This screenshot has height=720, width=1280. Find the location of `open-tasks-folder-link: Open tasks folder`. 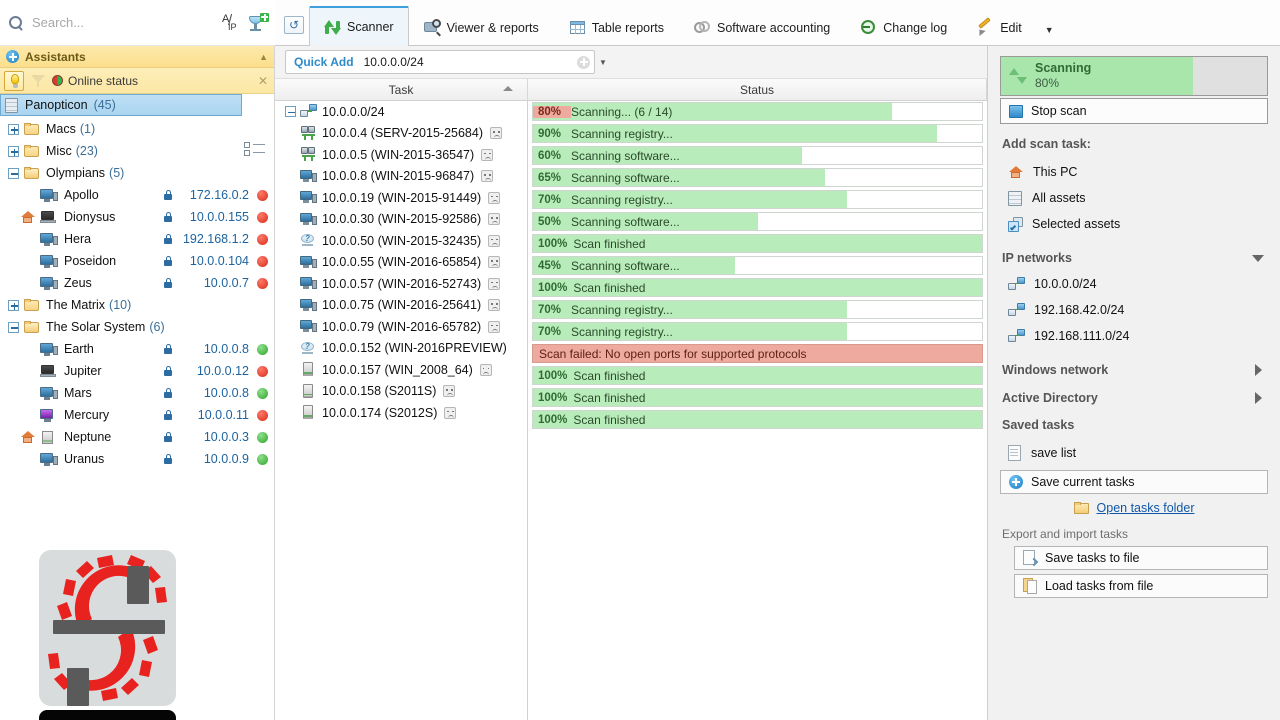

open-tasks-folder-link: Open tasks folder is located at coordinates (1146, 508).